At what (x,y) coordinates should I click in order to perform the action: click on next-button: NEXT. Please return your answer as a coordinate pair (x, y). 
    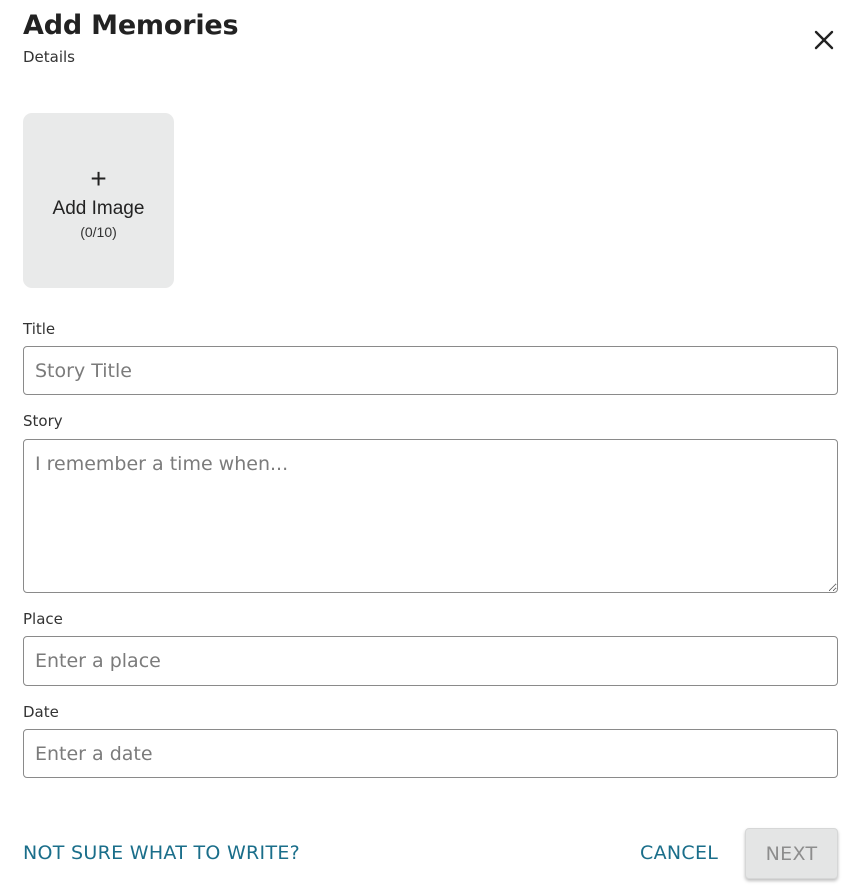
    Looking at the image, I should click on (791, 853).